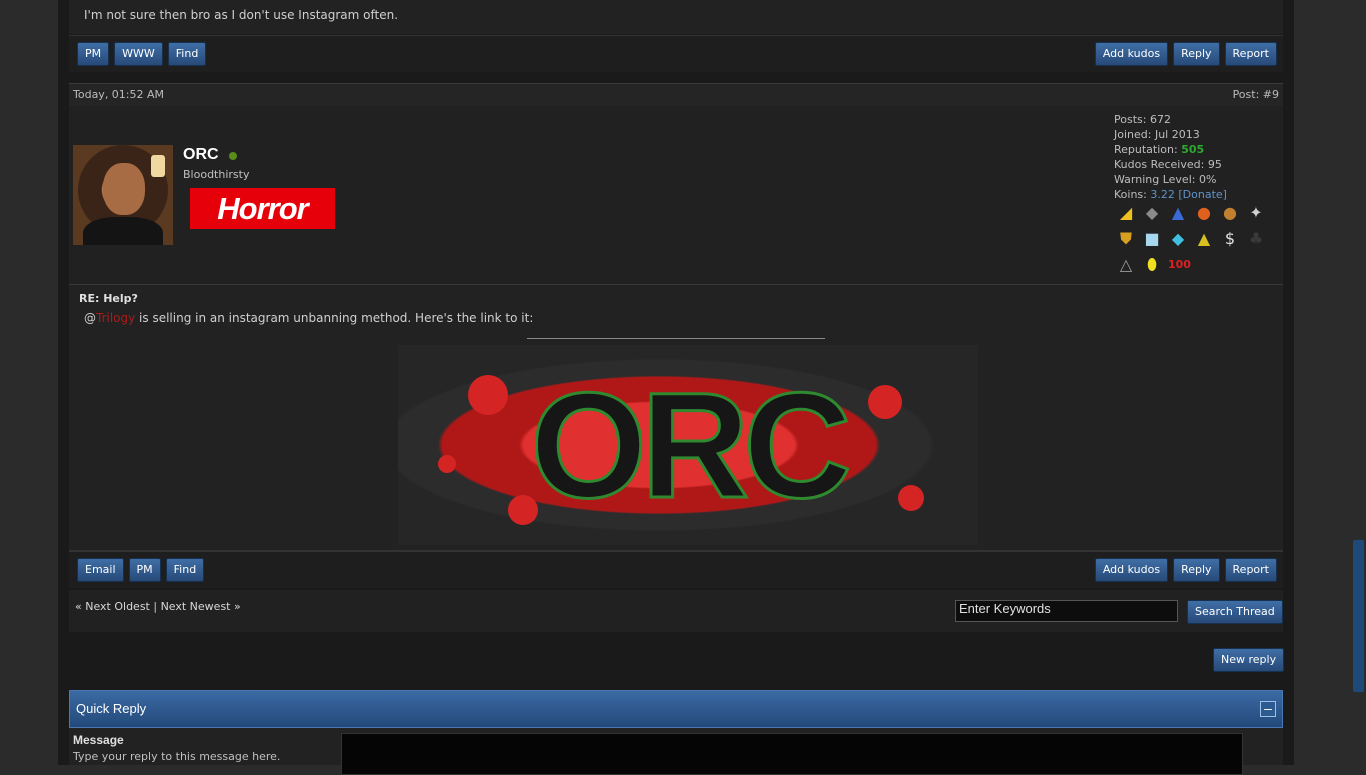 The height and width of the screenshot is (775, 1366). Describe the element at coordinates (177, 756) in the screenshot. I see `message-hint: Type your reply to this message here.` at that location.